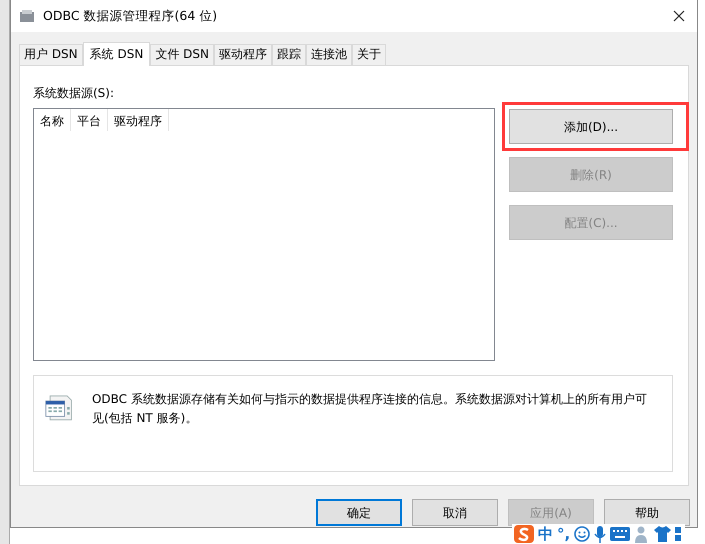 This screenshot has height=544, width=705. I want to click on language-indicator: 中, so click(545, 534).